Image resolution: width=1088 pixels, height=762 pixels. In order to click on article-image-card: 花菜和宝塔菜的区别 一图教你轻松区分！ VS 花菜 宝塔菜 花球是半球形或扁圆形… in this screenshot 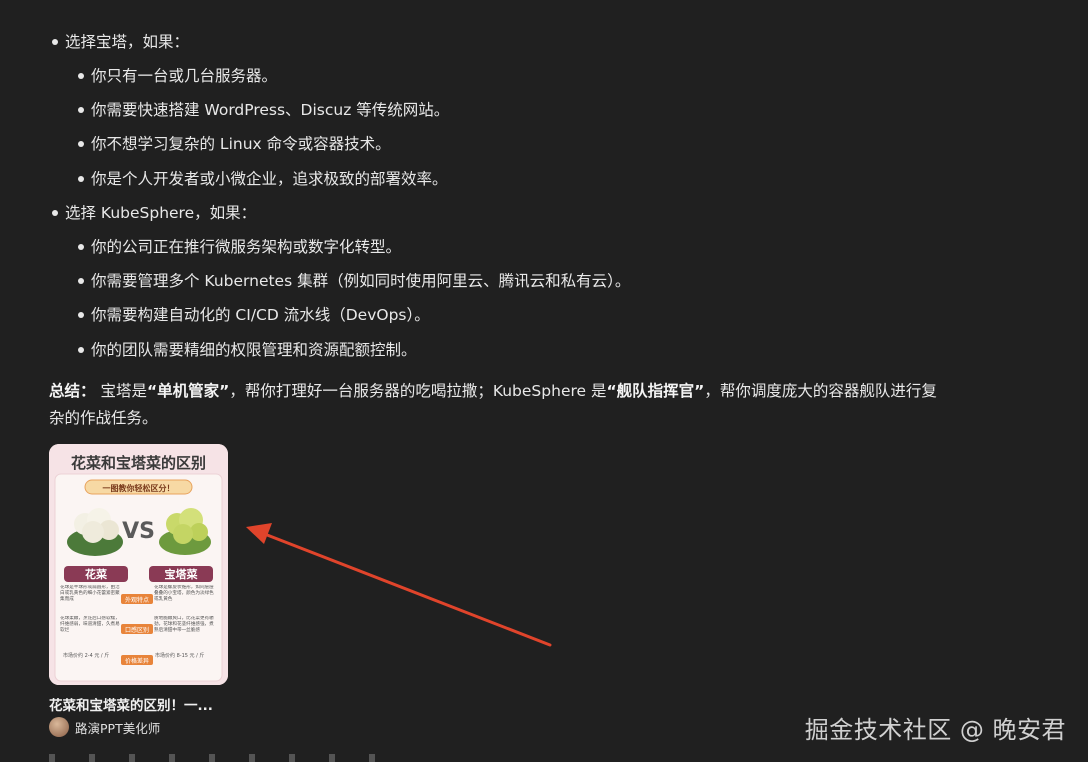, I will do `click(138, 564)`.